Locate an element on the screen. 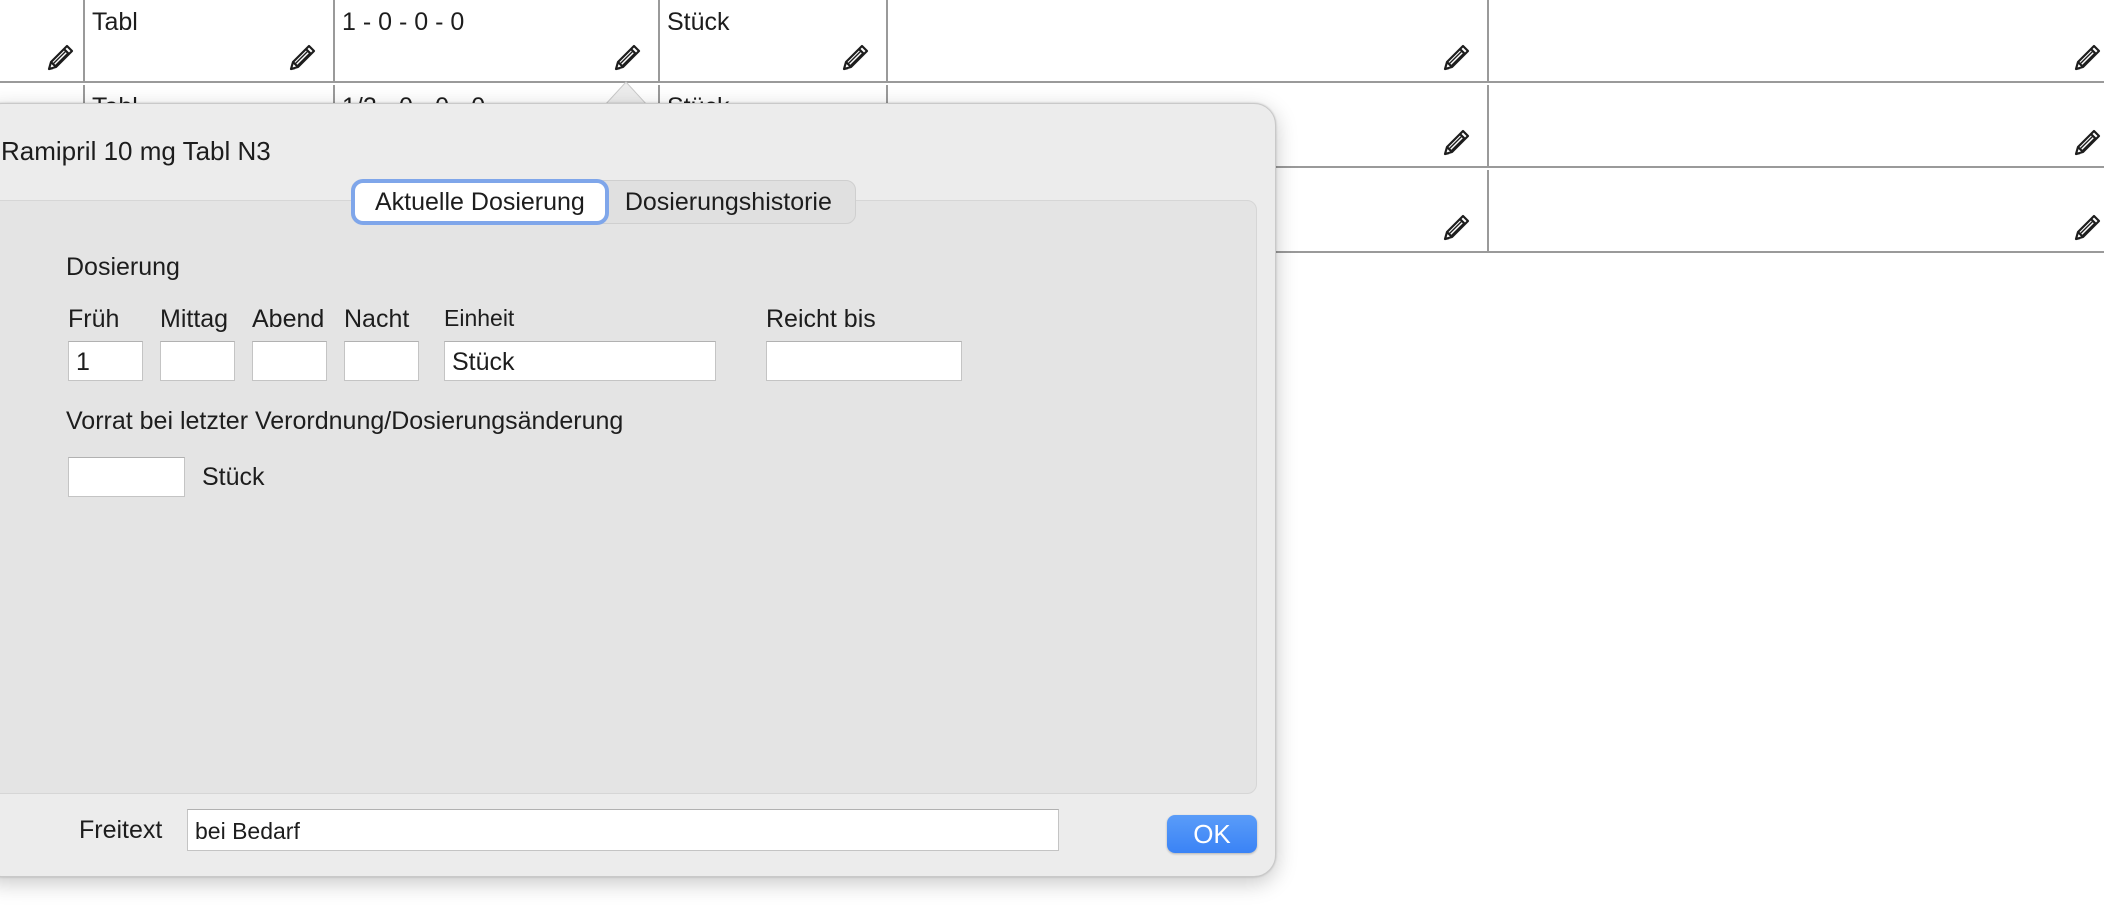 The image size is (2104, 914). table-row: Tabl 1 - 0 - 0 - 0 Stück is located at coordinates (1052, 41).